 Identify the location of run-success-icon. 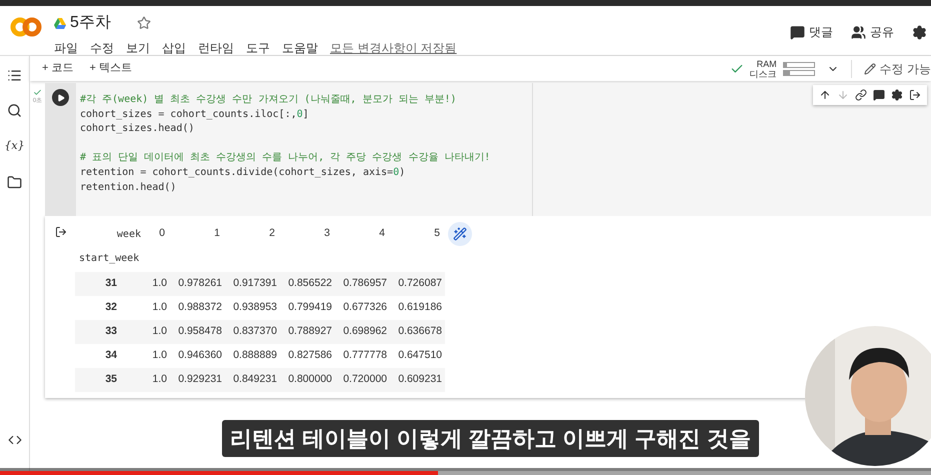
(37, 92).